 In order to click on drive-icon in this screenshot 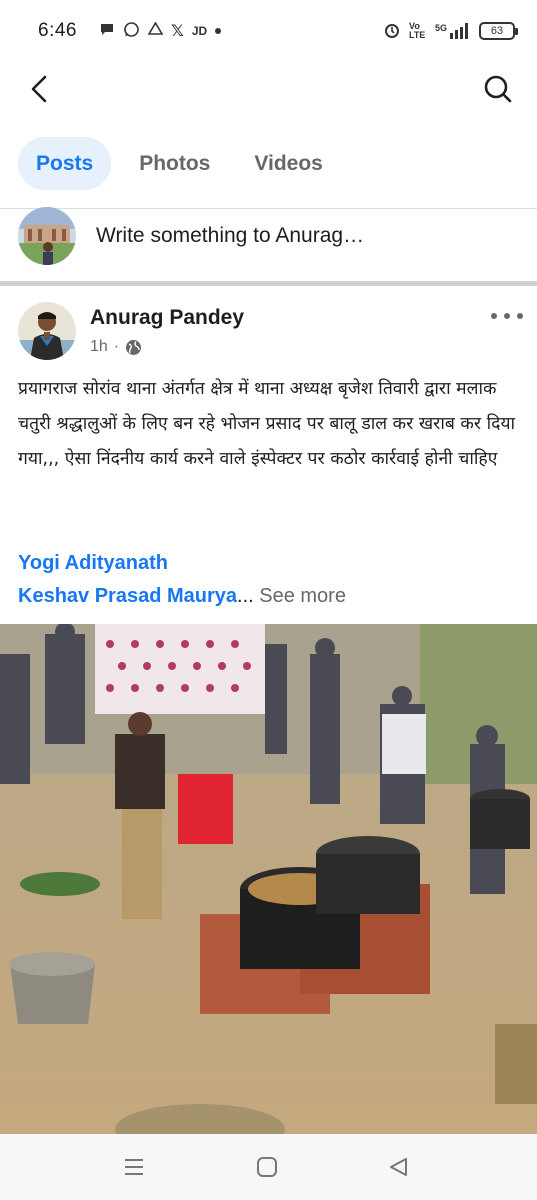, I will do `click(155, 30)`.